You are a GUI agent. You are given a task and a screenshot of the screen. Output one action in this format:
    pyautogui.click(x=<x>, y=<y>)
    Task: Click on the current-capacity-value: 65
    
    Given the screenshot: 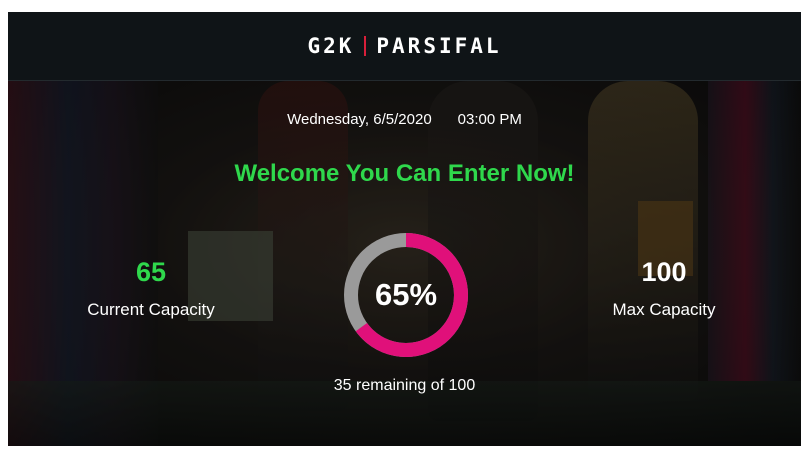 What is the action you would take?
    pyautogui.click(x=151, y=272)
    